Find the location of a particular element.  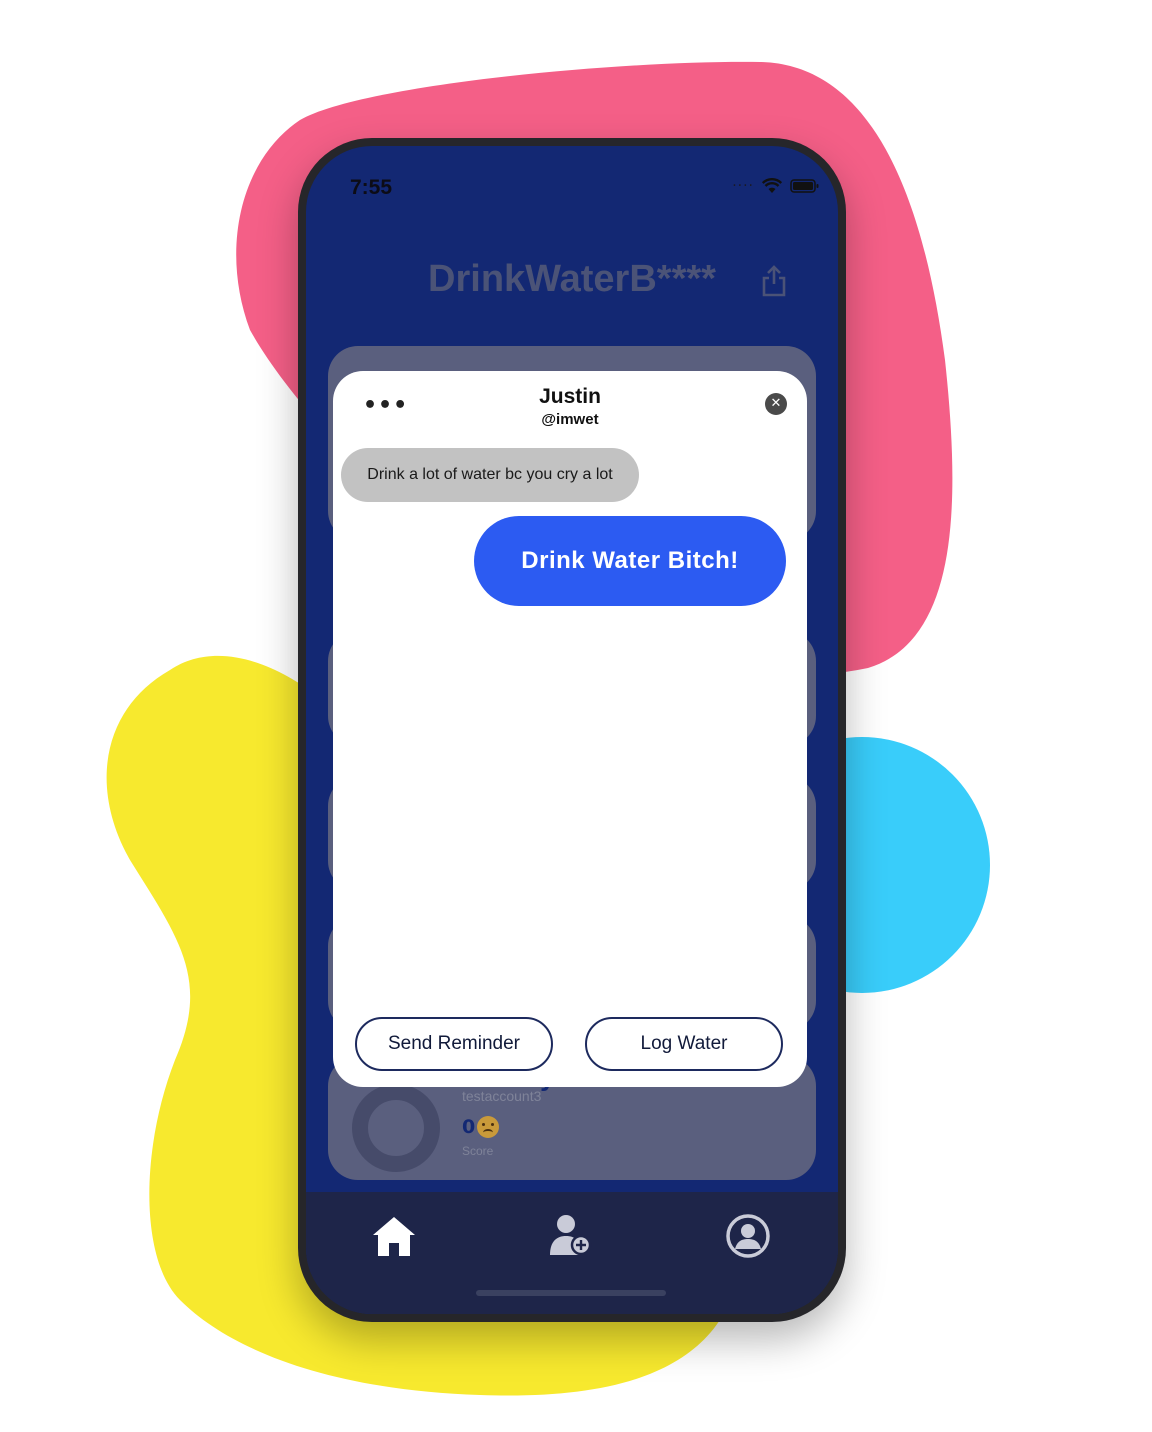

close-icon: ✕ is located at coordinates (776, 404).